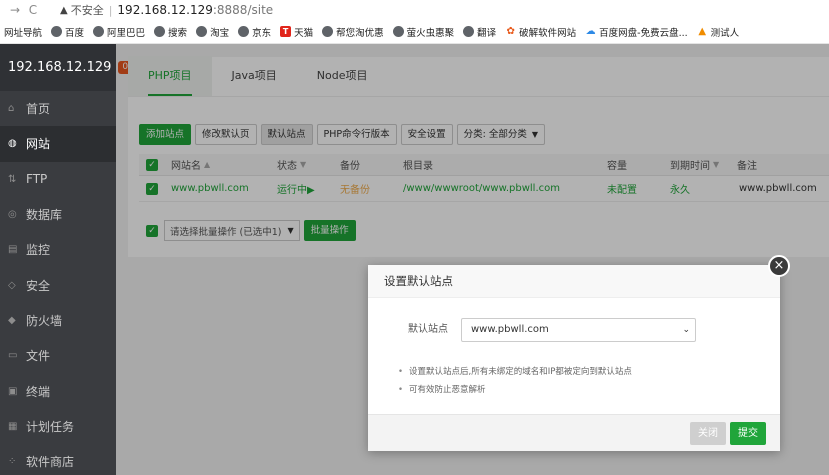 This screenshot has height=475, width=829. What do you see at coordinates (37, 179) in the screenshot?
I see `sidebar-item-label: FTP` at bounding box center [37, 179].